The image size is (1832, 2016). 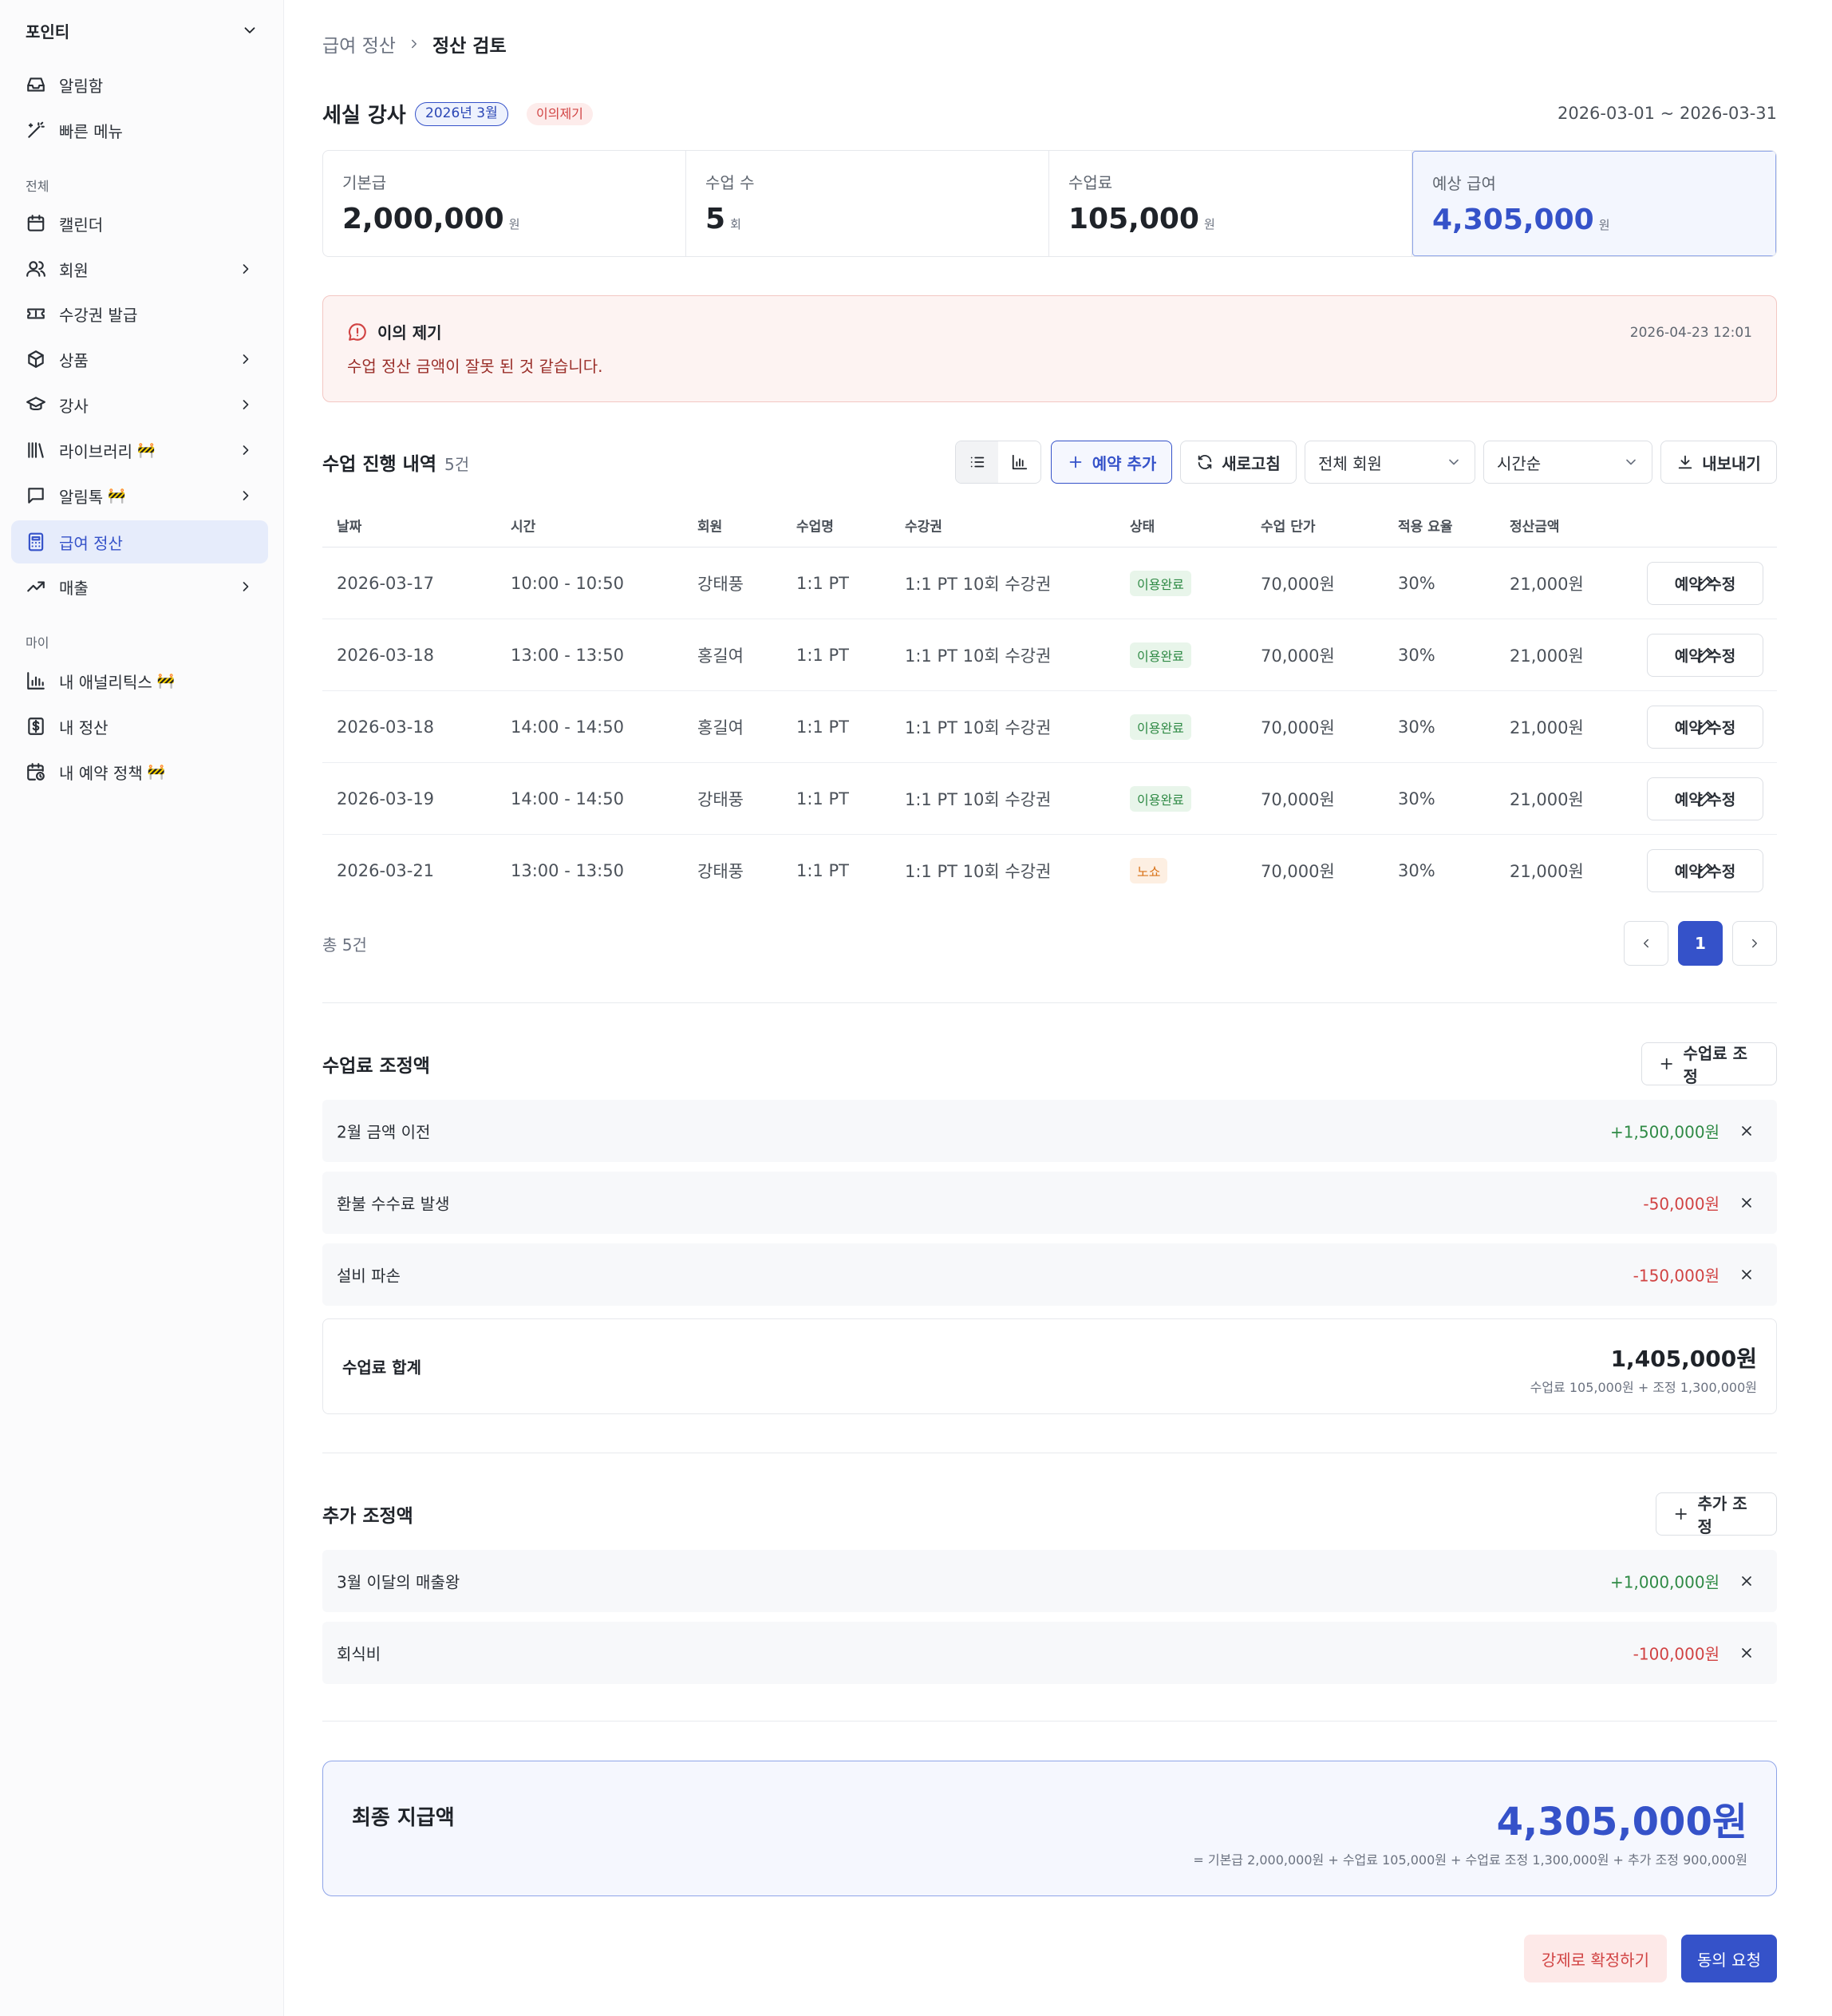 What do you see at coordinates (349, 527) in the screenshot?
I see `col-date: 날짜` at bounding box center [349, 527].